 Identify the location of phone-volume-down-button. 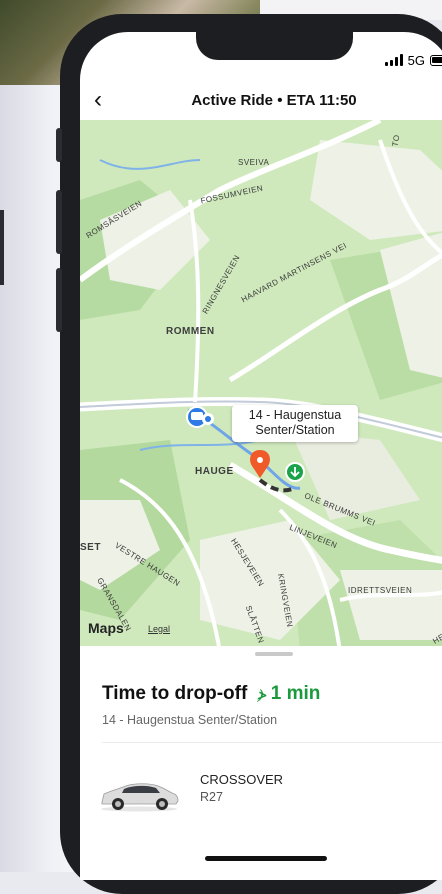
(59, 300).